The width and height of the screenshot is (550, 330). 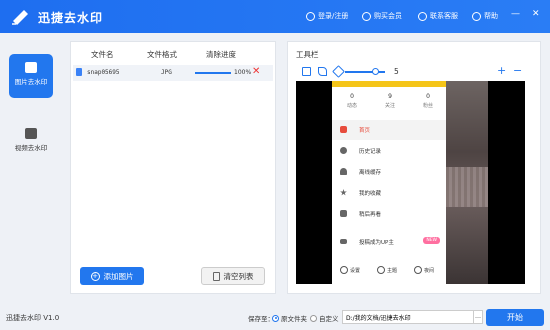 What do you see at coordinates (31, 76) in the screenshot?
I see `sidebar-item-image-watermark: 图片去水印` at bounding box center [31, 76].